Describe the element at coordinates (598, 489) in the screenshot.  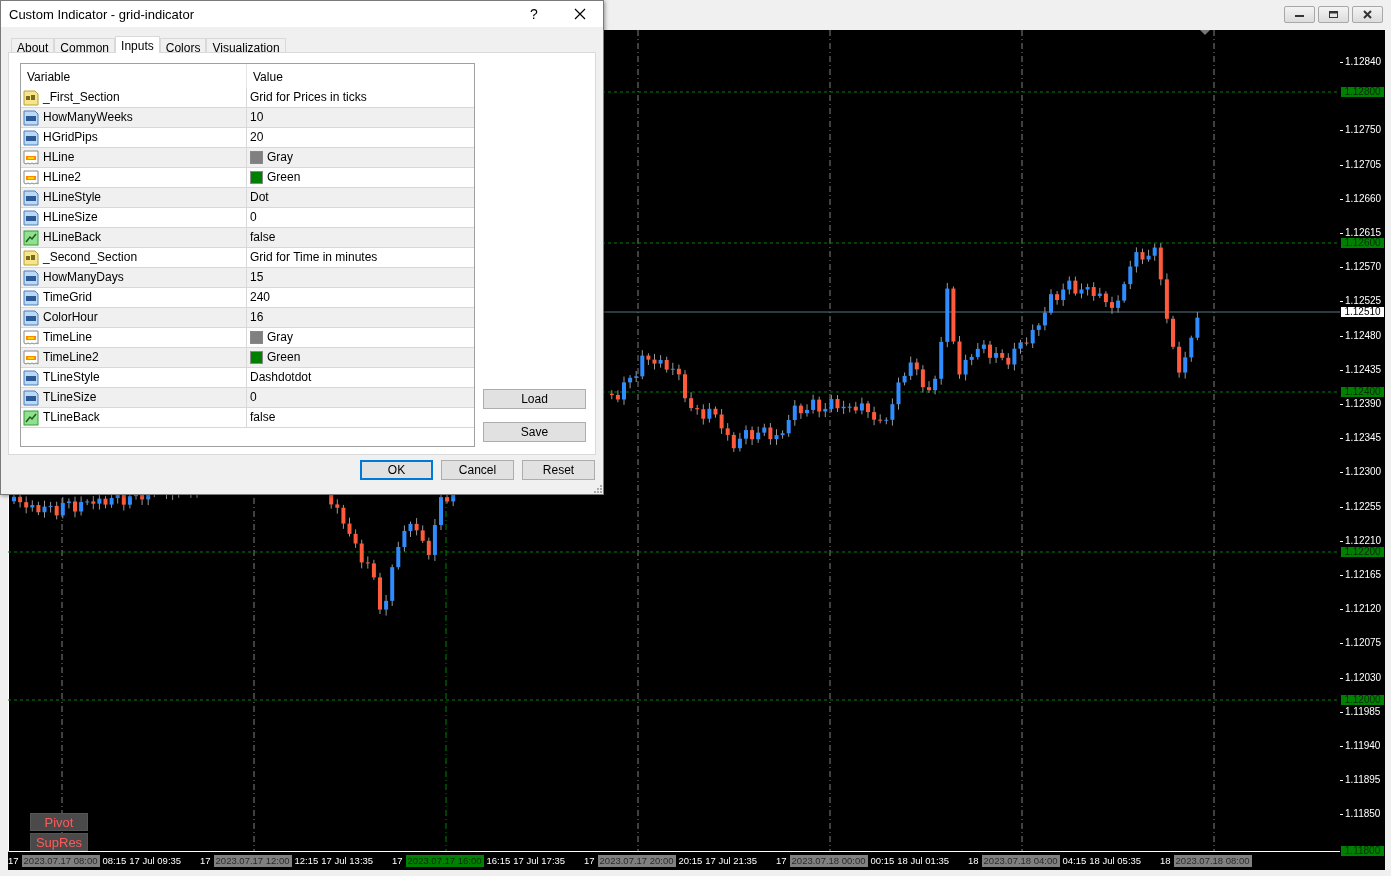
I see `resize-grip-icon` at that location.